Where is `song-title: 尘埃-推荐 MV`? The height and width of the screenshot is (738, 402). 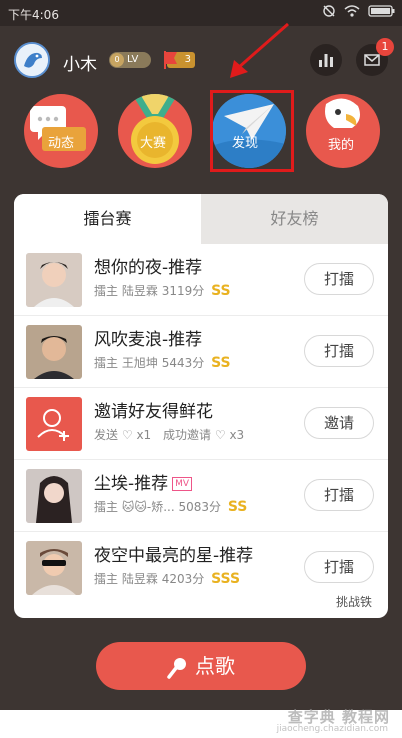 song-title: 尘埃-推荐 MV is located at coordinates (143, 481).